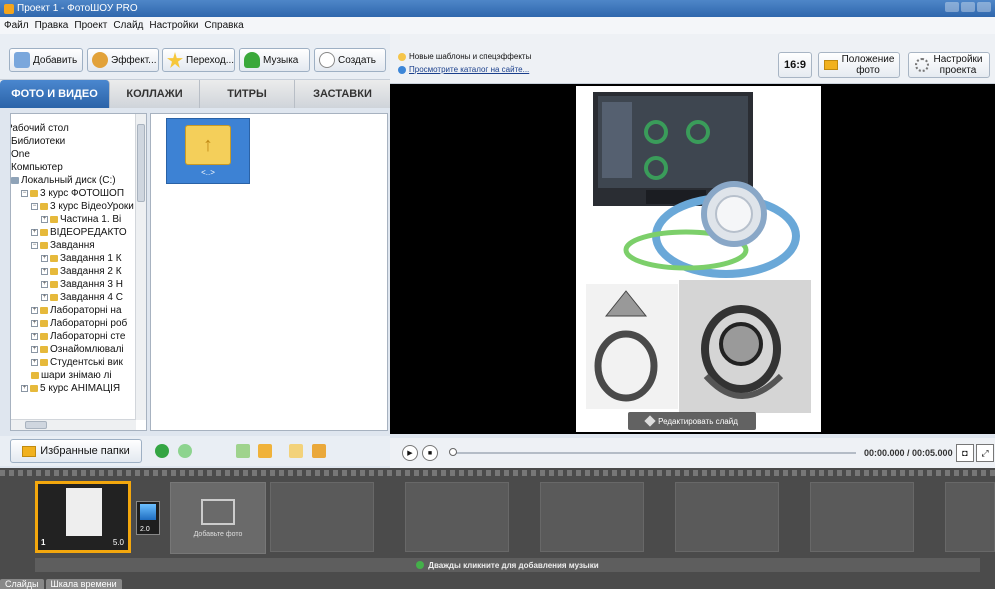 This screenshot has height=589, width=995. What do you see at coordinates (73, 424) in the screenshot?
I see `tree-horizontal-scrollbar` at bounding box center [73, 424].